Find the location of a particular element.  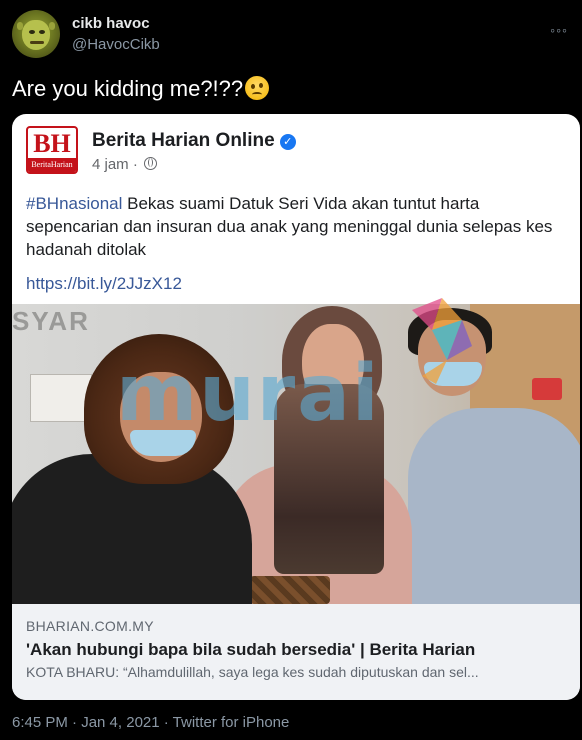

globe-icon is located at coordinates (151, 163).